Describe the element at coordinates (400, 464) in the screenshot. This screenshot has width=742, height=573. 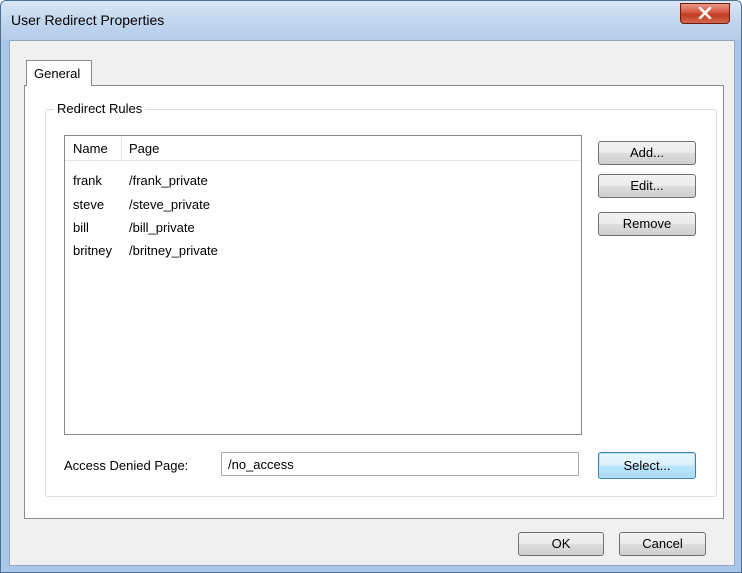
I see `access-denied-page-field: /no_access` at that location.